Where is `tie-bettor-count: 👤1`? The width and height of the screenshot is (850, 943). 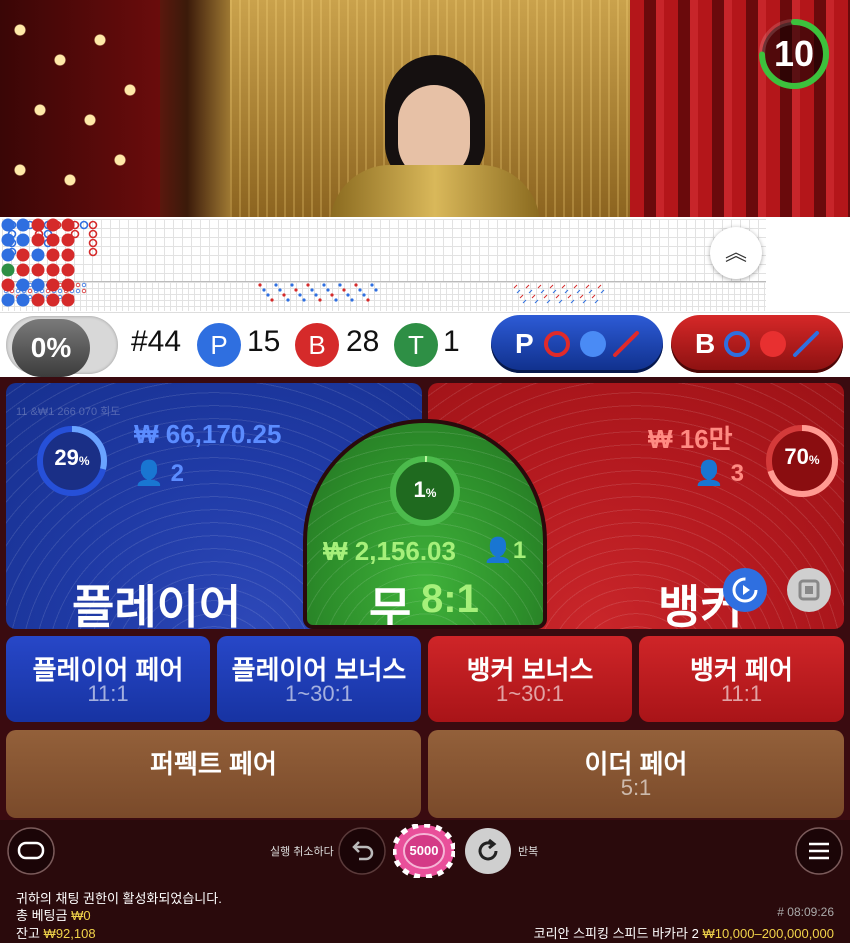
tie-bettor-count: 👤1 is located at coordinates (505, 550).